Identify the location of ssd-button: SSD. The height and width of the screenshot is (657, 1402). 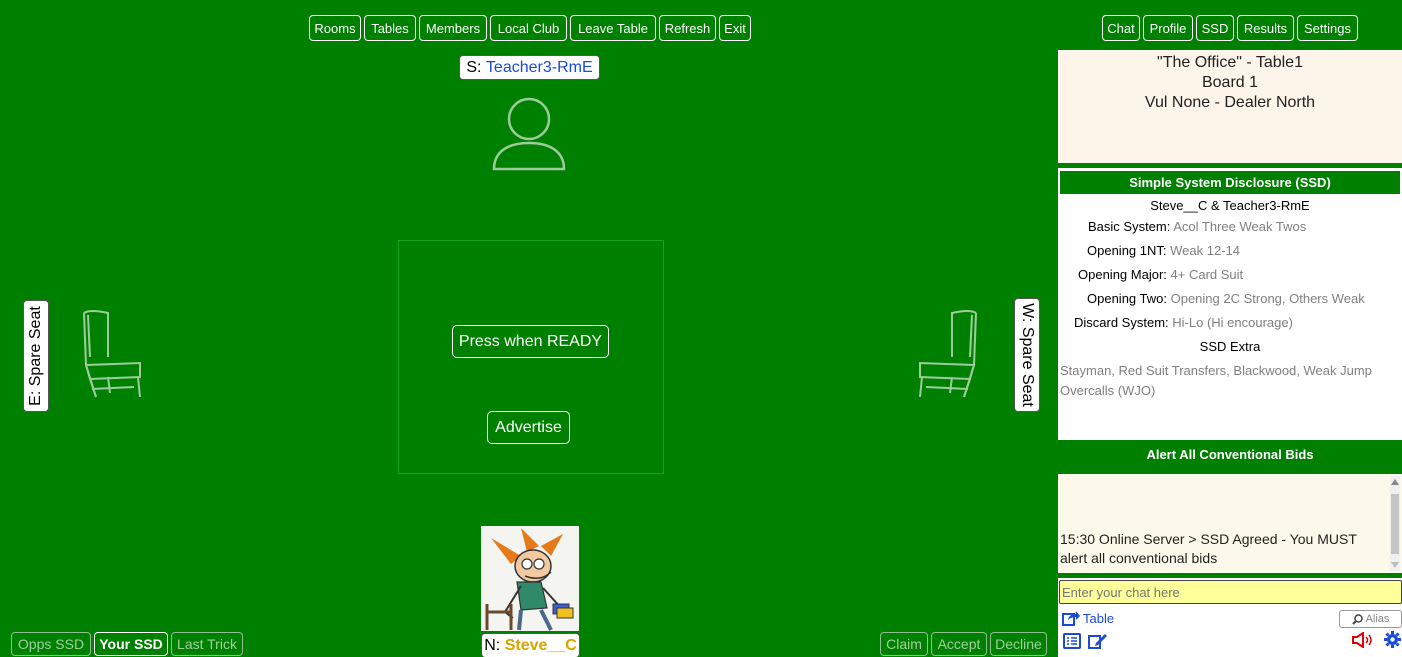
(1215, 28).